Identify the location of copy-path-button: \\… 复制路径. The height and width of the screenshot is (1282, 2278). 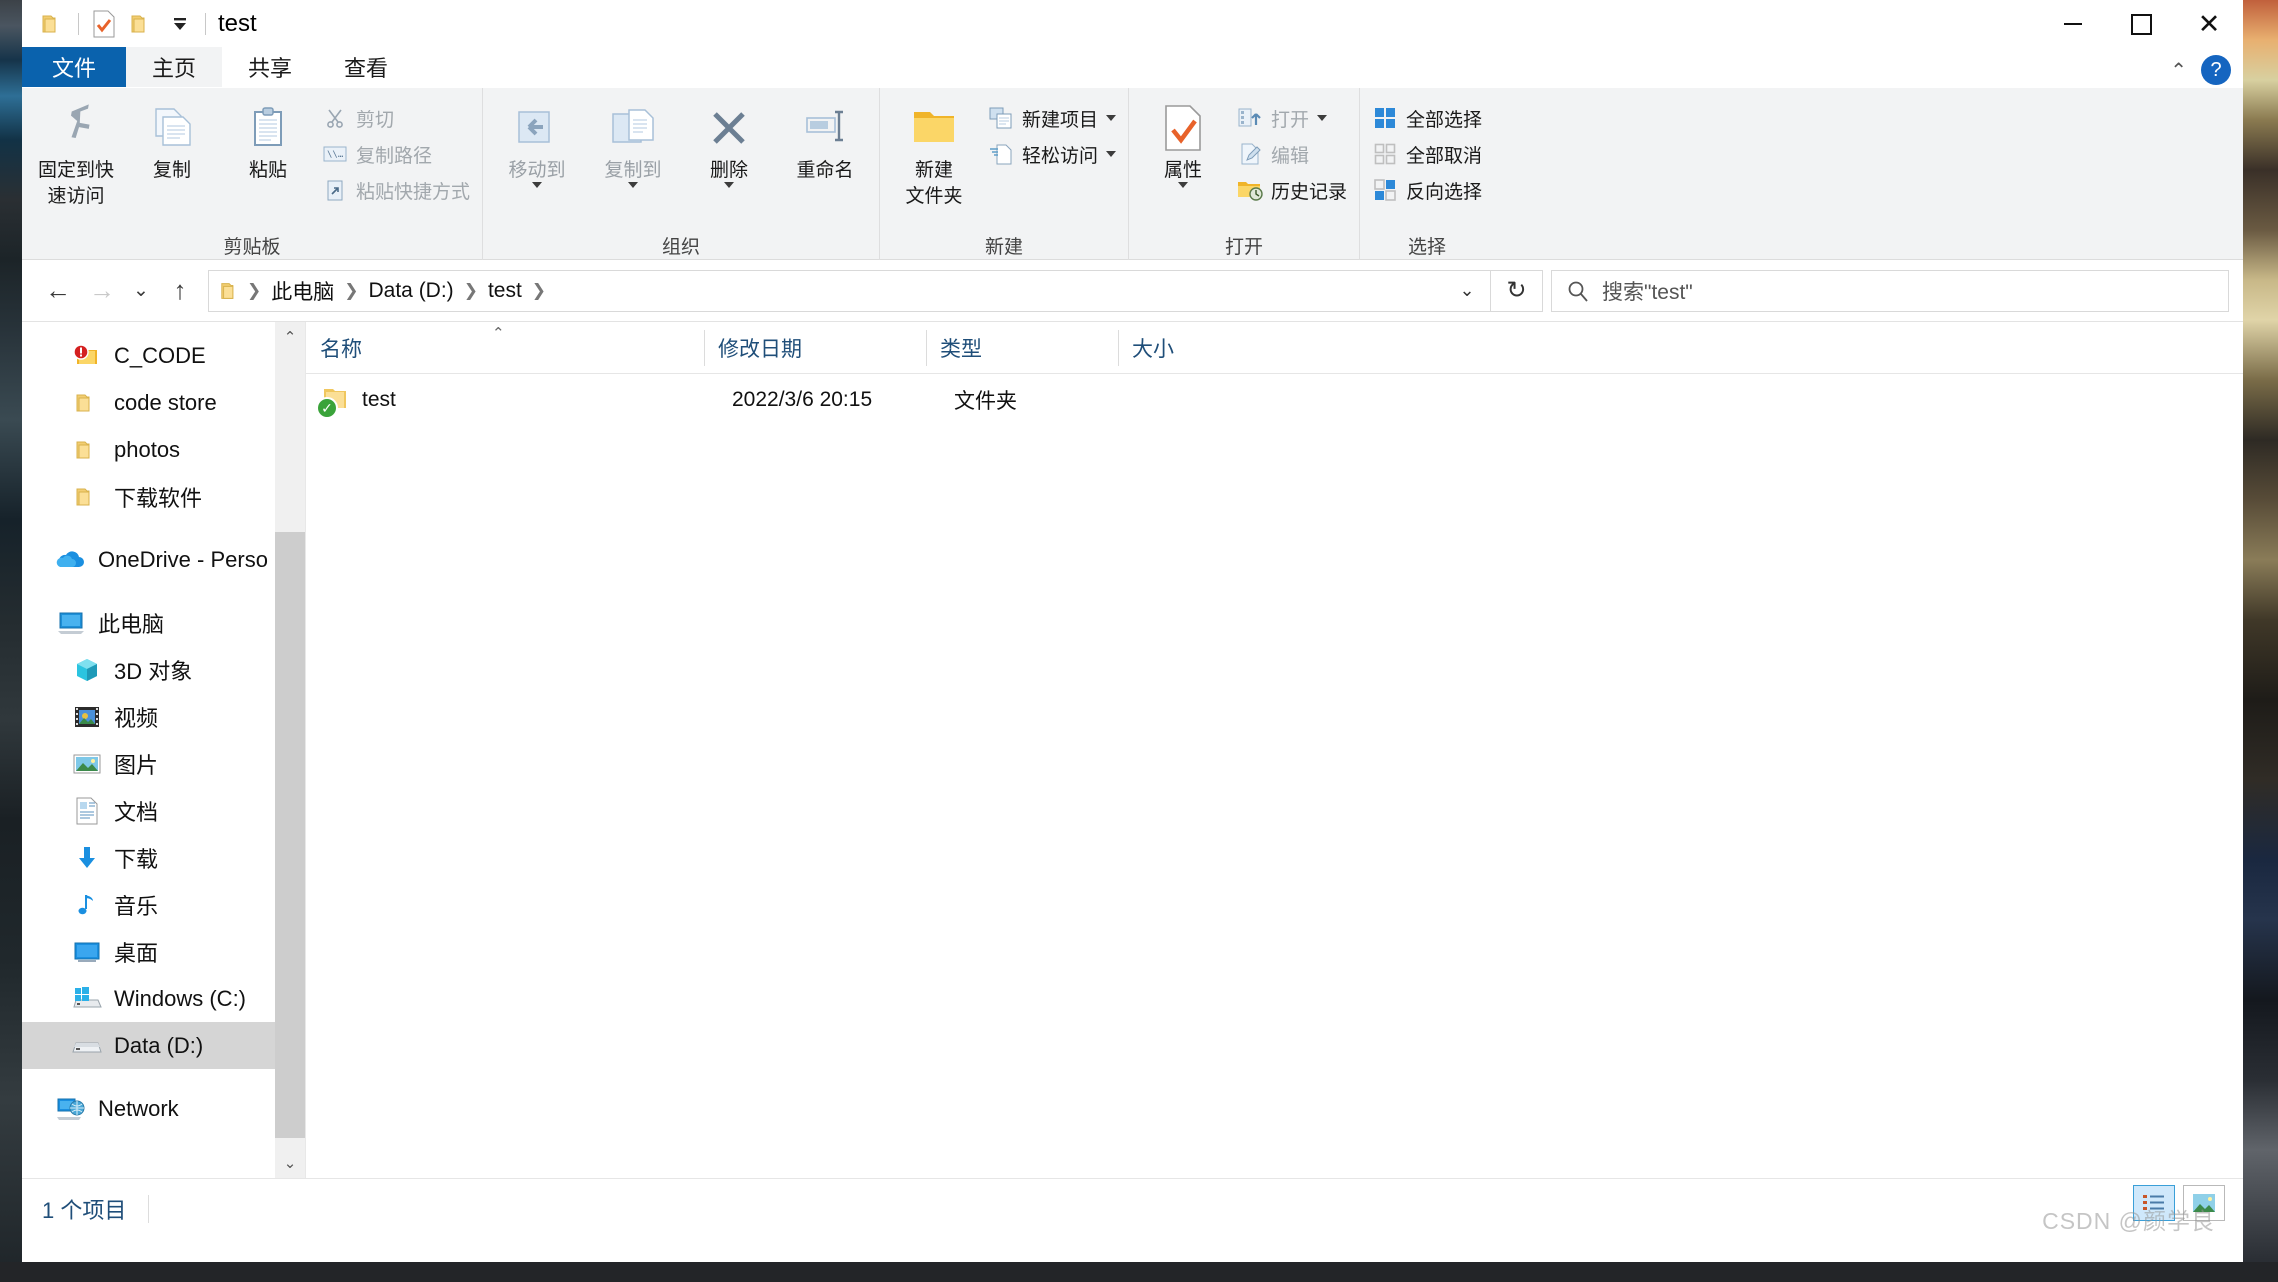
(396, 154).